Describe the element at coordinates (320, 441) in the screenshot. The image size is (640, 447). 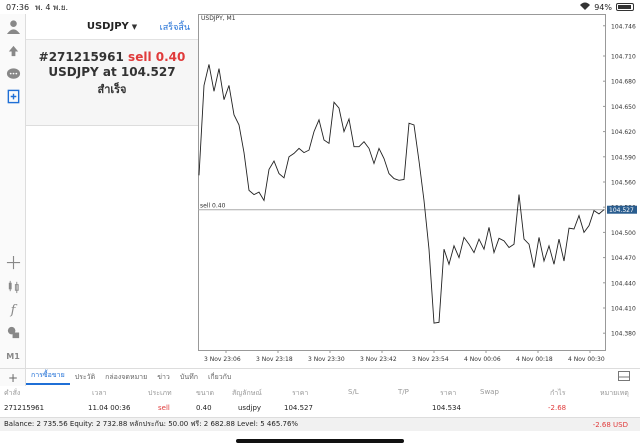
I see `home-indicator` at that location.